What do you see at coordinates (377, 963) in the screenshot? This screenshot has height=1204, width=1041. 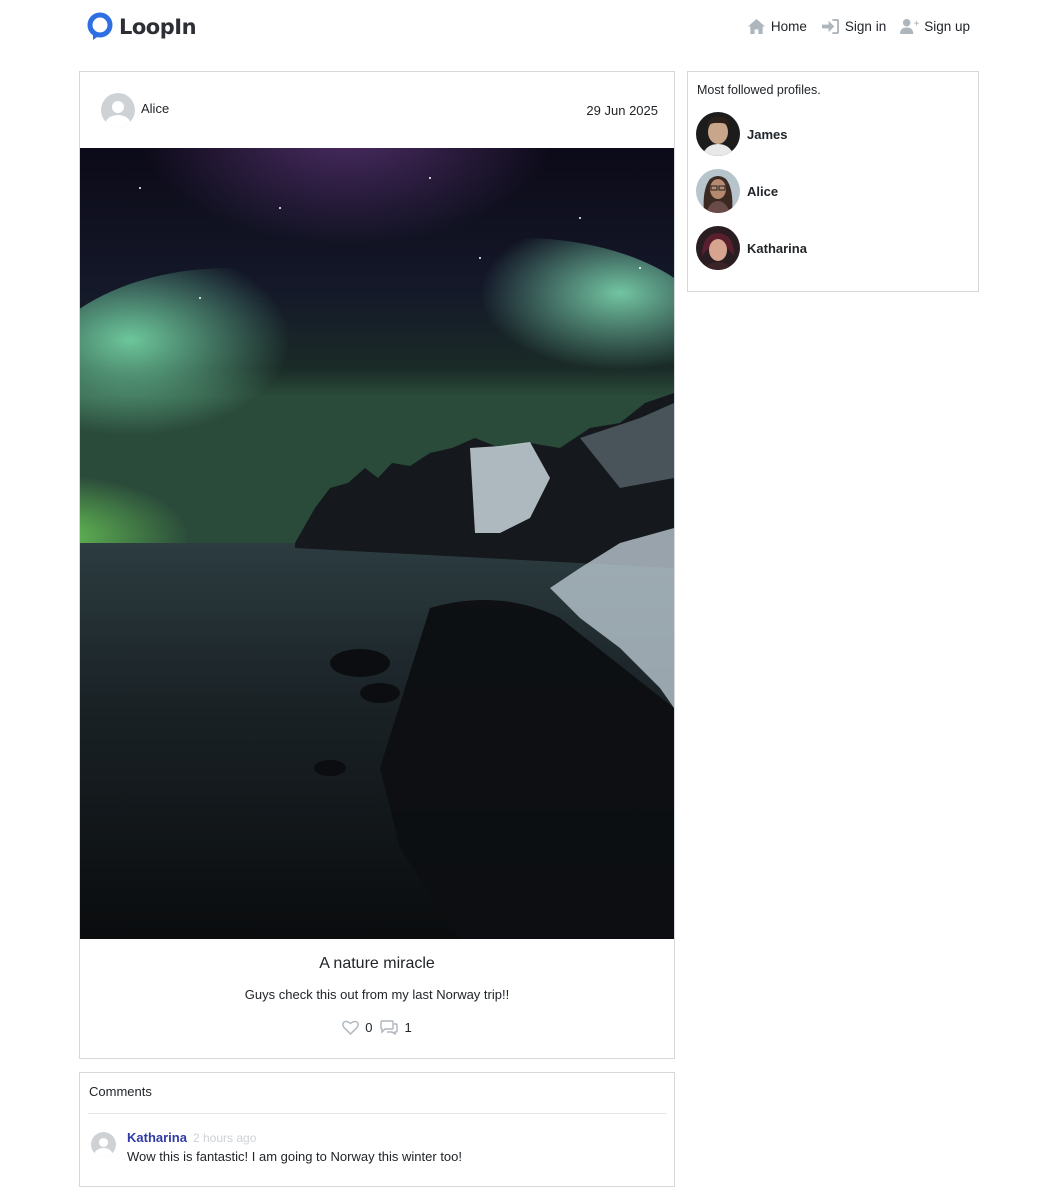 I see `post-title: A nature miracle` at bounding box center [377, 963].